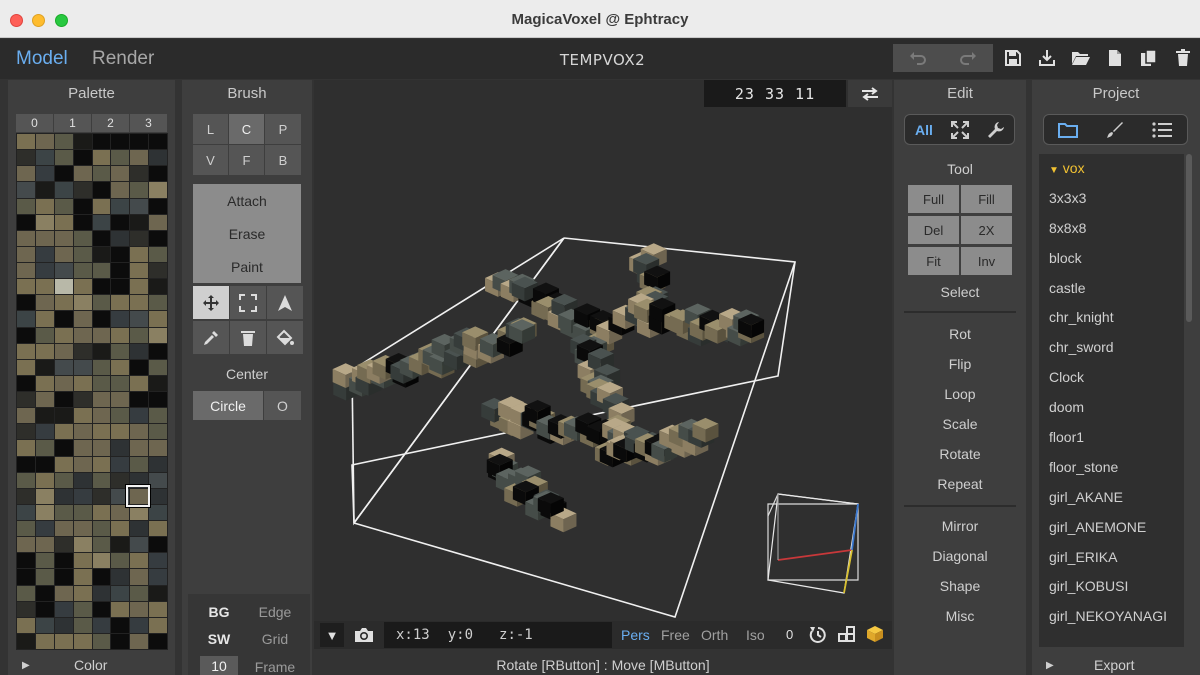 The width and height of the screenshot is (1200, 675). What do you see at coordinates (247, 266) in the screenshot?
I see `paint-button: Paint` at bounding box center [247, 266].